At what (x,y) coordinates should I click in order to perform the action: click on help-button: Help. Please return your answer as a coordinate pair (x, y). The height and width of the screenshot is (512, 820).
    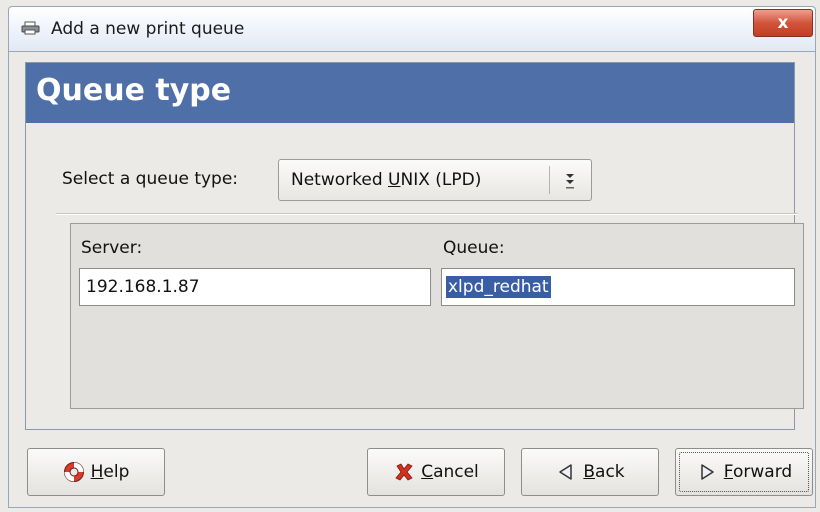
    Looking at the image, I should click on (96, 472).